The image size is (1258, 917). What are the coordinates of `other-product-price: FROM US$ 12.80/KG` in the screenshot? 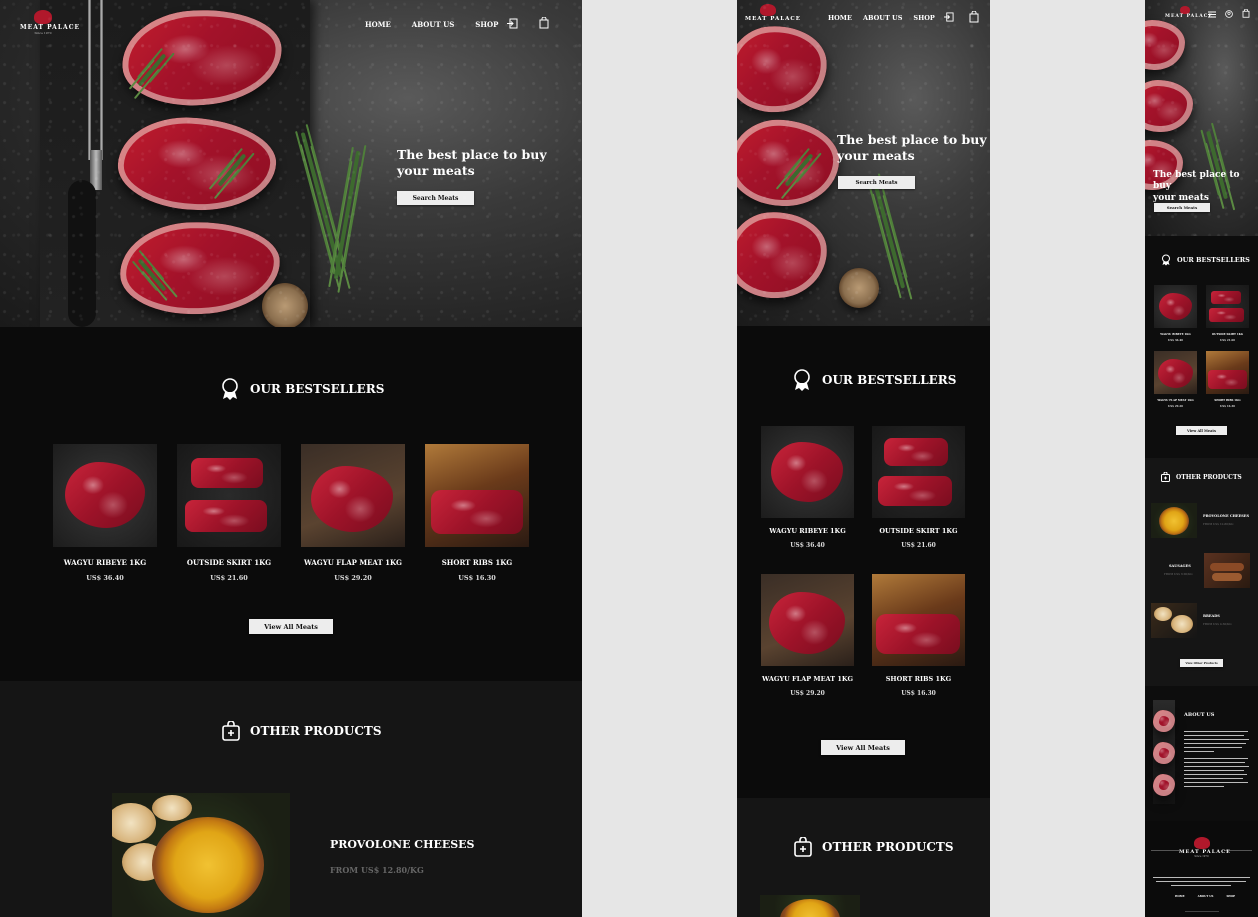 It's located at (377, 870).